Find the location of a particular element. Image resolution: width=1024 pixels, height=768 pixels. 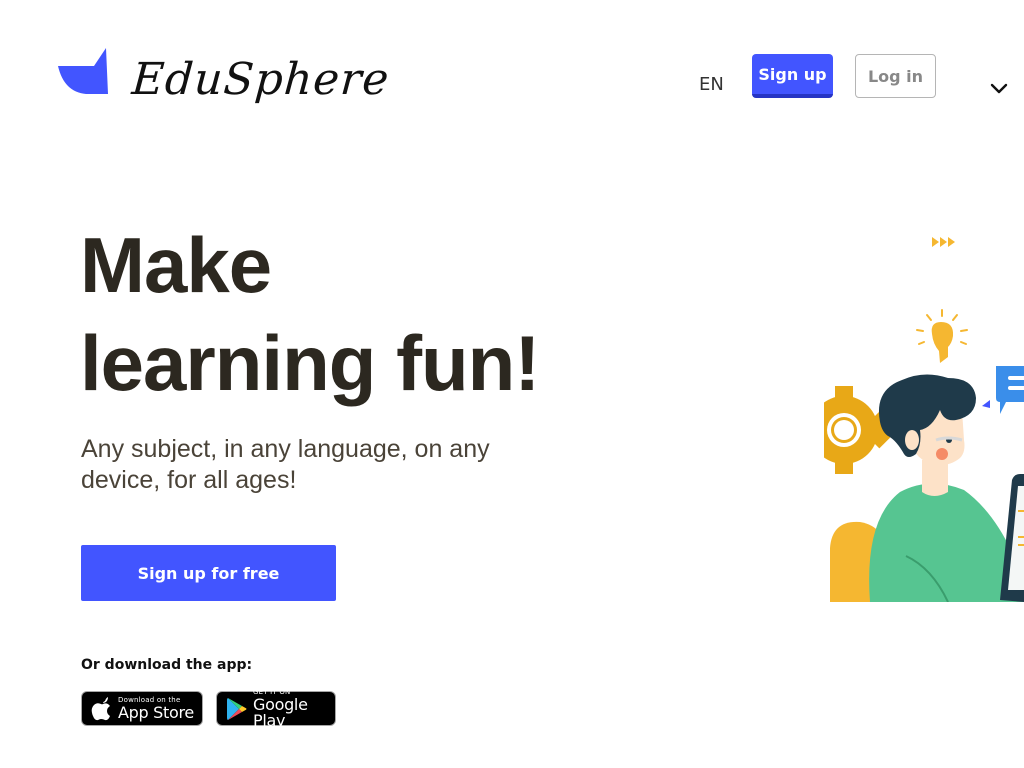

app-store-big-text: App Store is located at coordinates (156, 712).